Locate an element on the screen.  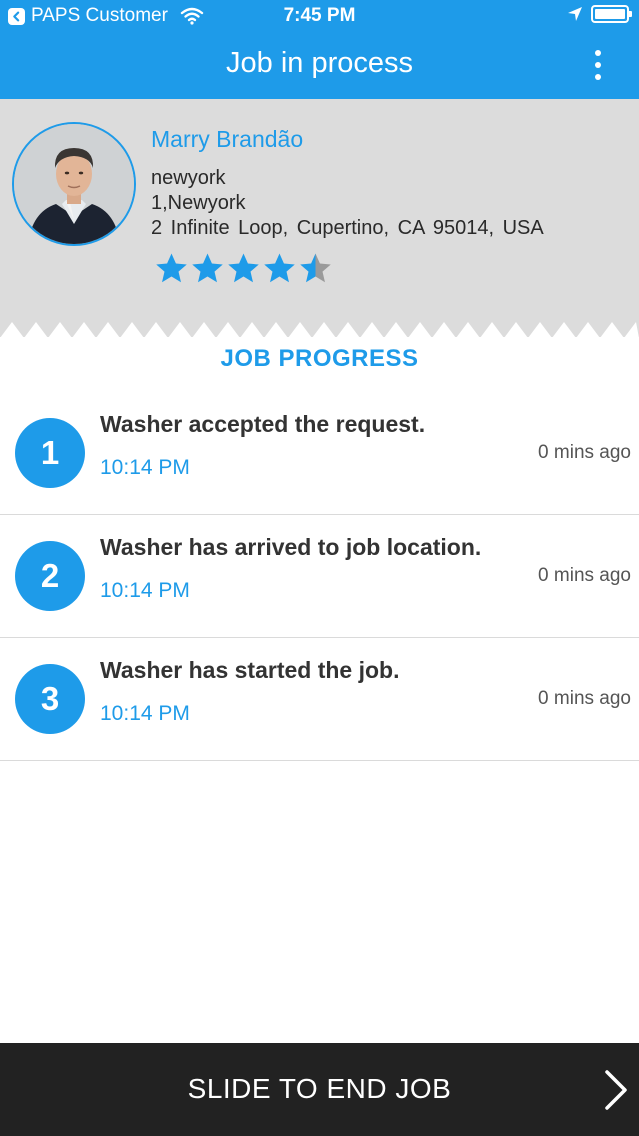
status-time: 7:45 PM is located at coordinates (319, 15).